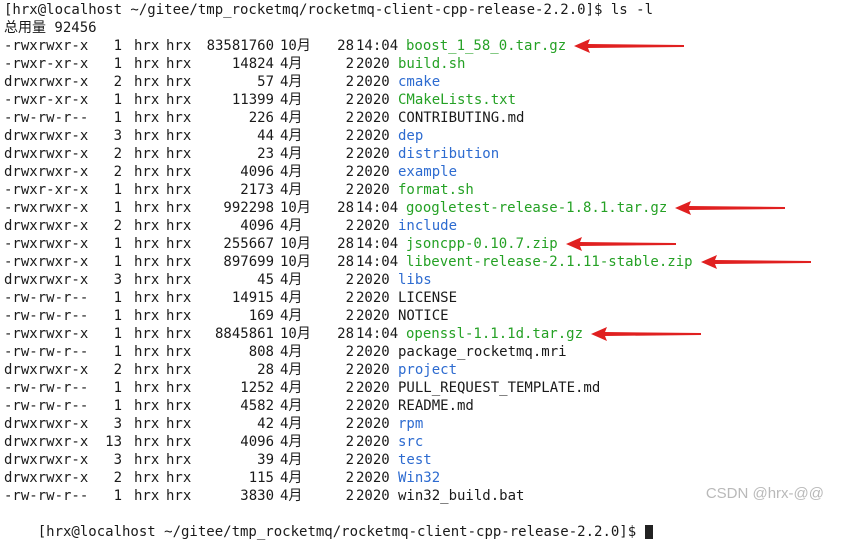 The width and height of the screenshot is (842, 559). I want to click on entry-size: 4096, so click(257, 442).